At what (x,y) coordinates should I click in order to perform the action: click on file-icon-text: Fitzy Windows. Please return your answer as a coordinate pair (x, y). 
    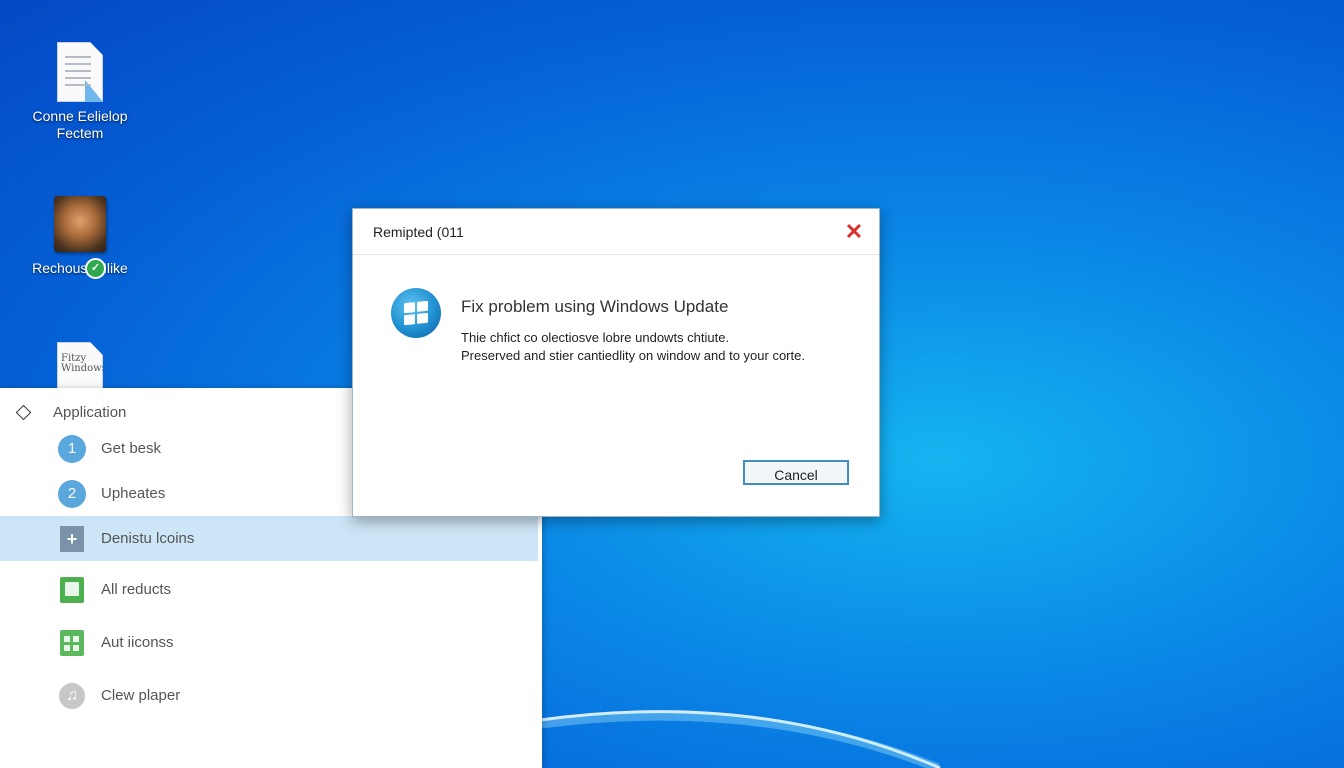
    Looking at the image, I should click on (82, 363).